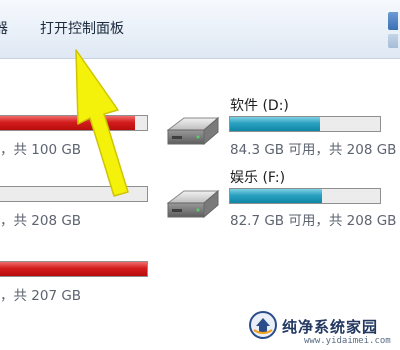 The width and height of the screenshot is (400, 350). Describe the element at coordinates (82, 28) in the screenshot. I see `open-control-panel-button: 打开控制面板` at that location.